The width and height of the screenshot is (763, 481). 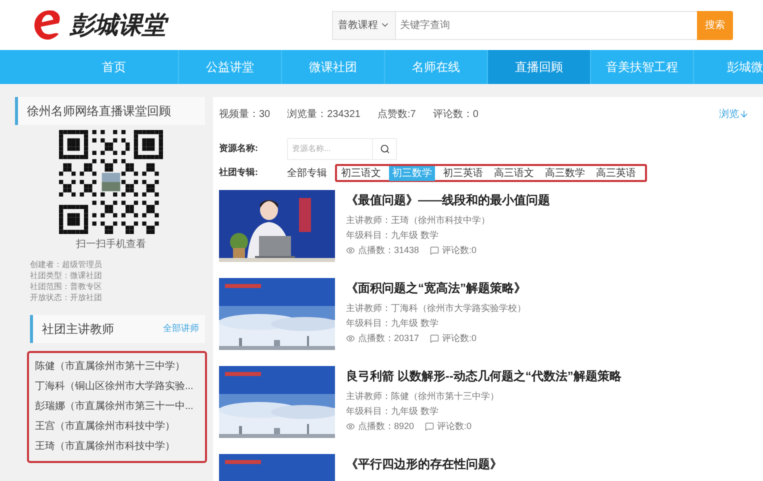 I want to click on info-line: 创建者：超级管理员, so click(x=66, y=264).